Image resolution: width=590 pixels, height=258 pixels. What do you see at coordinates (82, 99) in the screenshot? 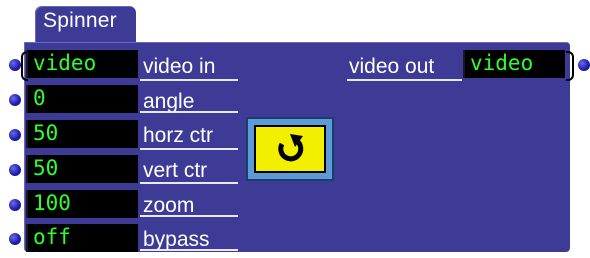
I see `input-field-angle: 0` at bounding box center [82, 99].